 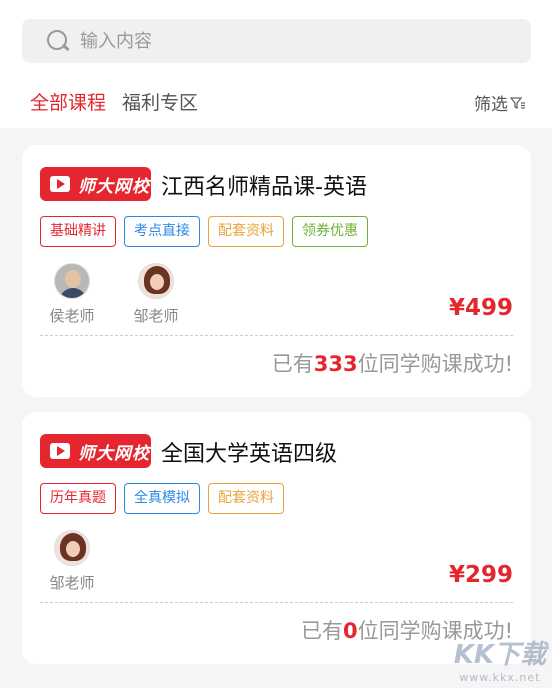 What do you see at coordinates (58, 41) in the screenshot?
I see `search-icon` at bounding box center [58, 41].